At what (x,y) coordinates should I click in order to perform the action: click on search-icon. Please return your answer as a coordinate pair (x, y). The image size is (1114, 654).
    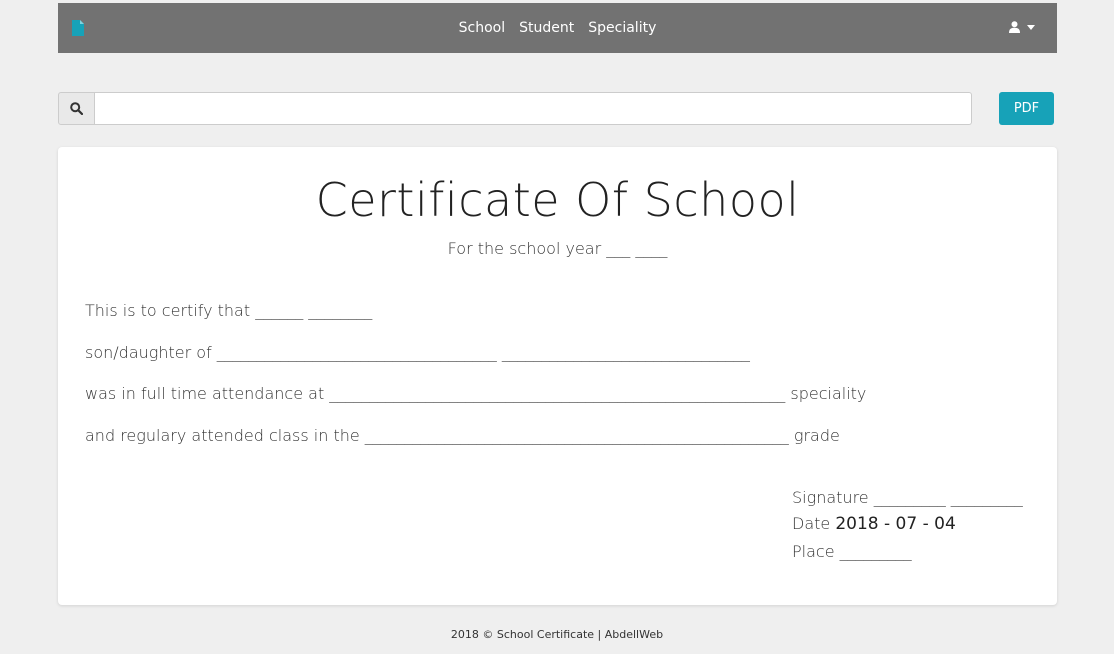
    Looking at the image, I should click on (76, 108).